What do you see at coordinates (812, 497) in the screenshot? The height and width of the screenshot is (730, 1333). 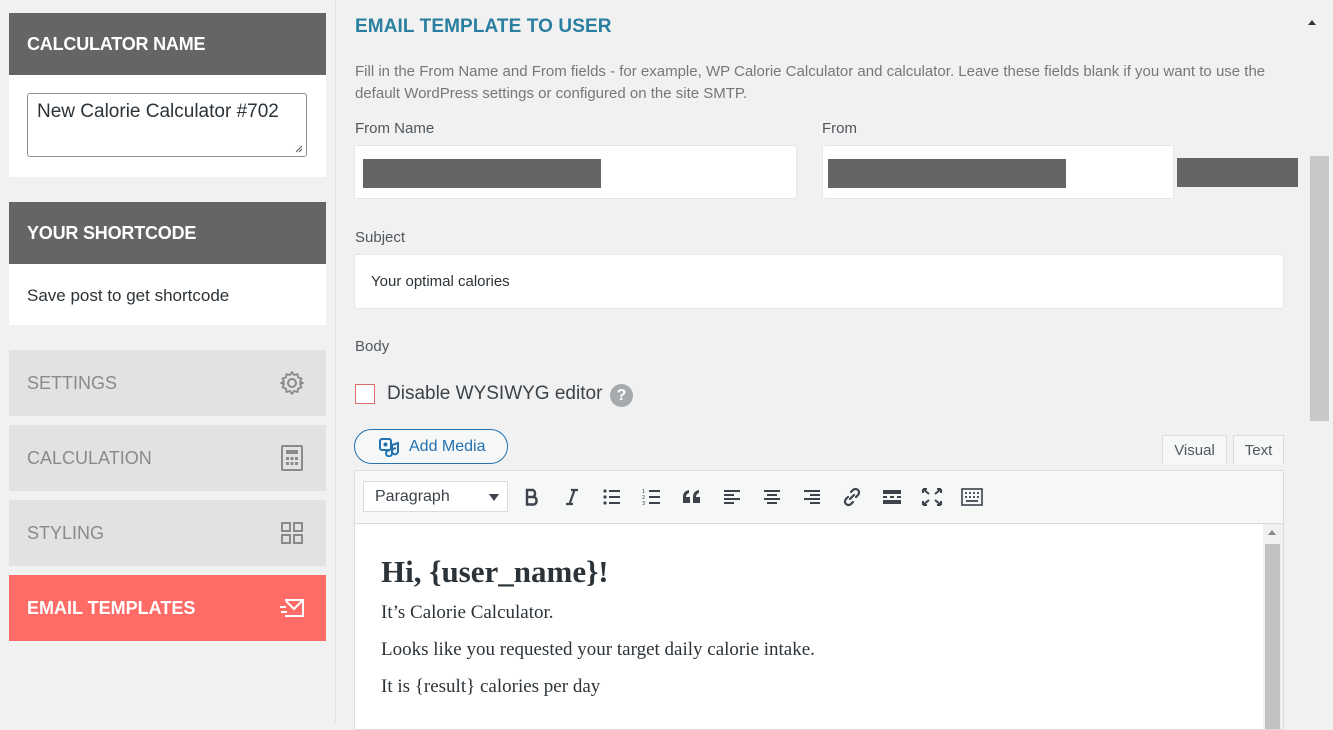 I see `align-right-icon` at bounding box center [812, 497].